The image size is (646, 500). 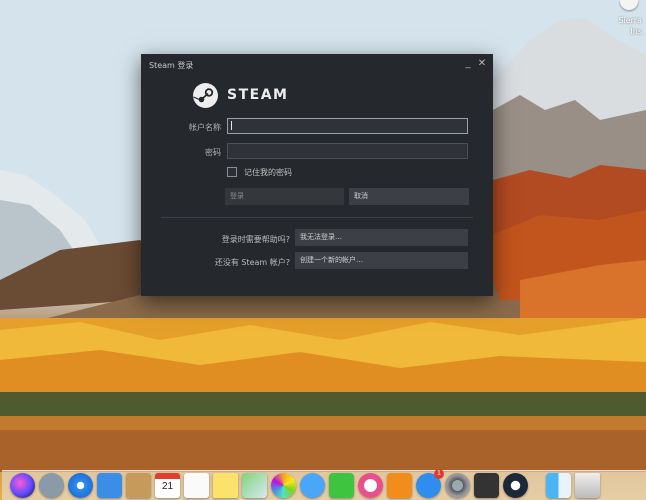 What do you see at coordinates (341, 485) in the screenshot?
I see `facetime-icon` at bounding box center [341, 485].